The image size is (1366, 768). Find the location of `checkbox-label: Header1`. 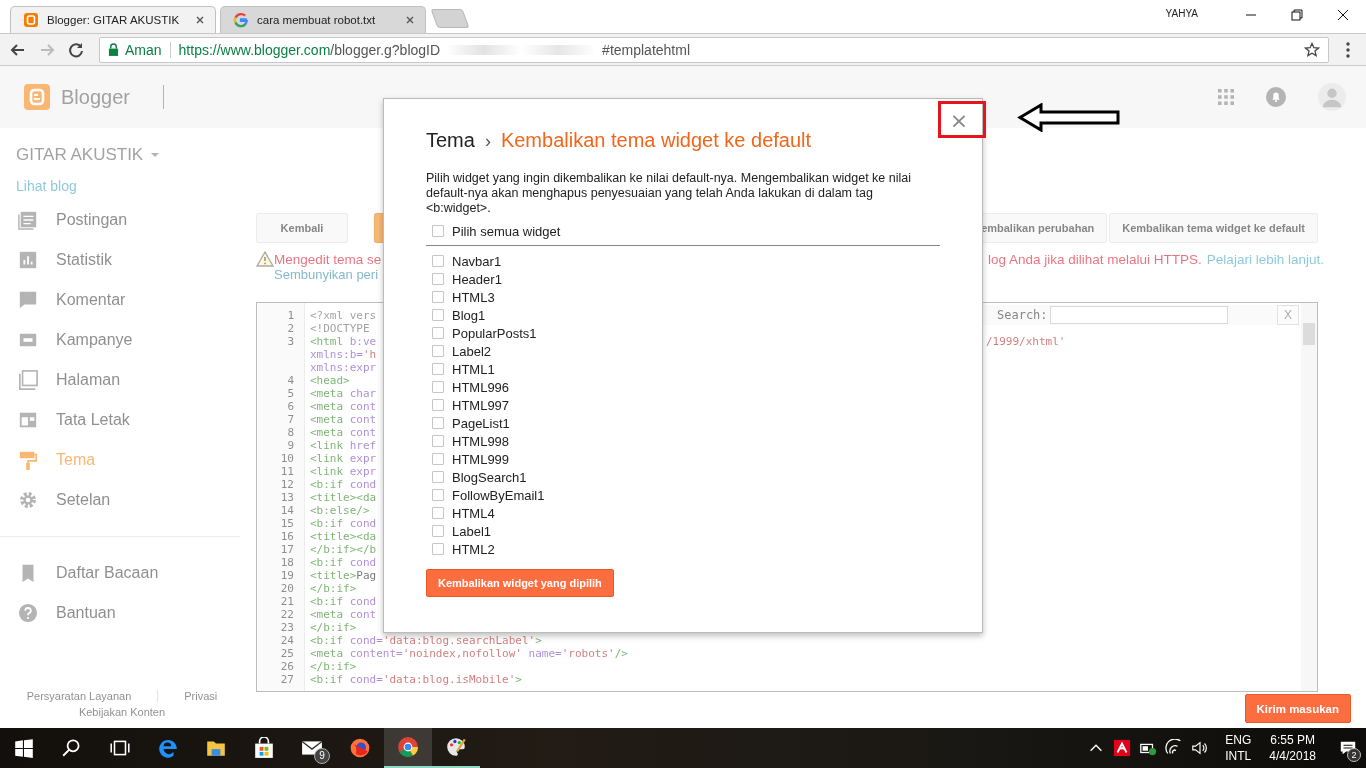

checkbox-label: Header1 is located at coordinates (477, 279).